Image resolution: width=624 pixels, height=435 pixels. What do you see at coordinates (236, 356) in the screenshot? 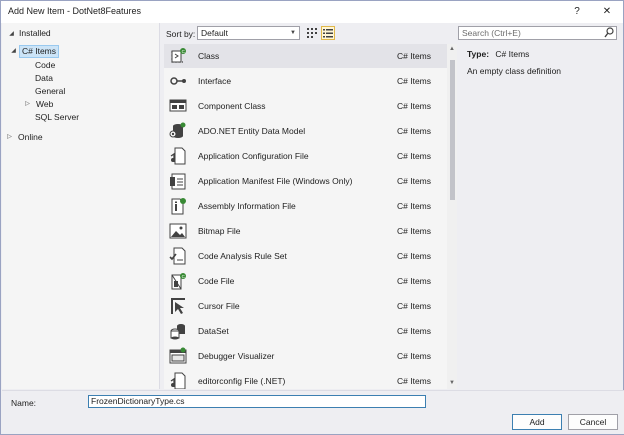
I see `item-name: Debugger Visualizer` at bounding box center [236, 356].